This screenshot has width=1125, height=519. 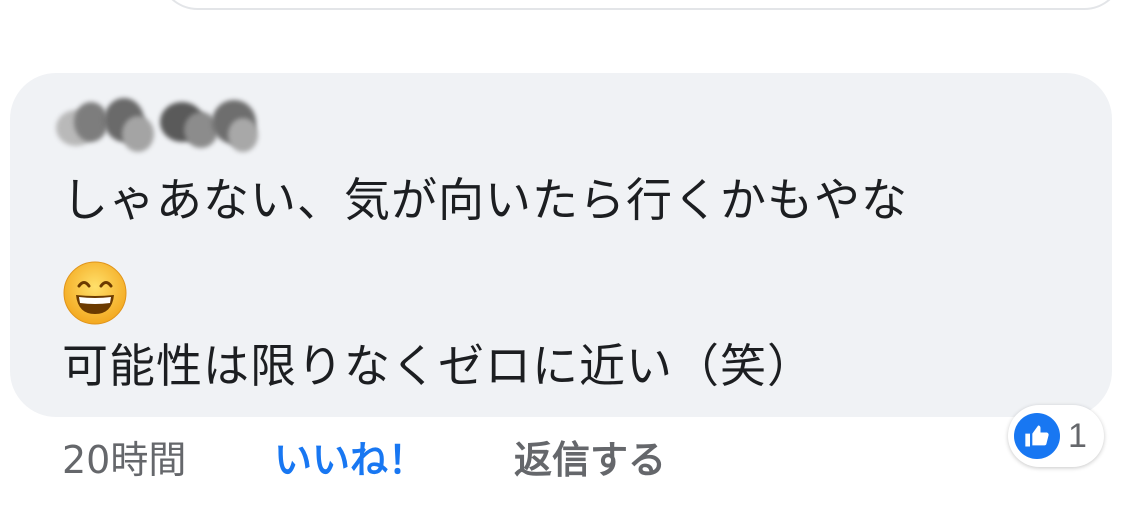 I want to click on like-button: いいね！, so click(x=350, y=460).